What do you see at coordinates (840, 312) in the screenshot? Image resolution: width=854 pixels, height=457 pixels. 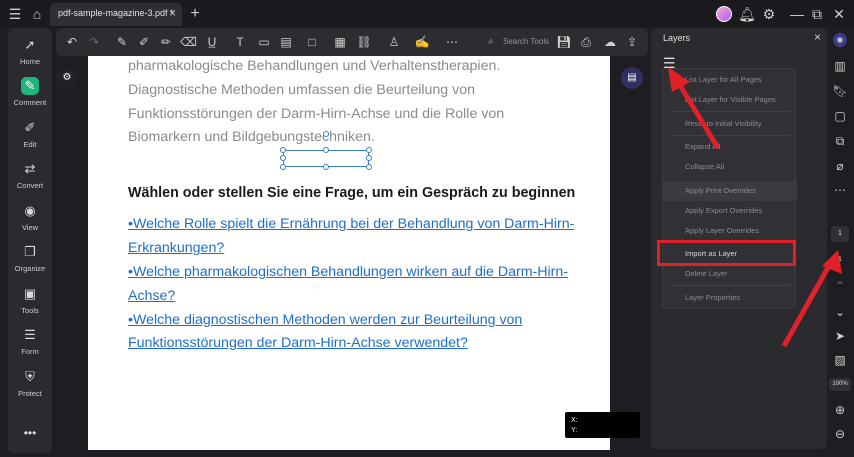 I see `chevron-down-icon: ⌄` at bounding box center [840, 312].